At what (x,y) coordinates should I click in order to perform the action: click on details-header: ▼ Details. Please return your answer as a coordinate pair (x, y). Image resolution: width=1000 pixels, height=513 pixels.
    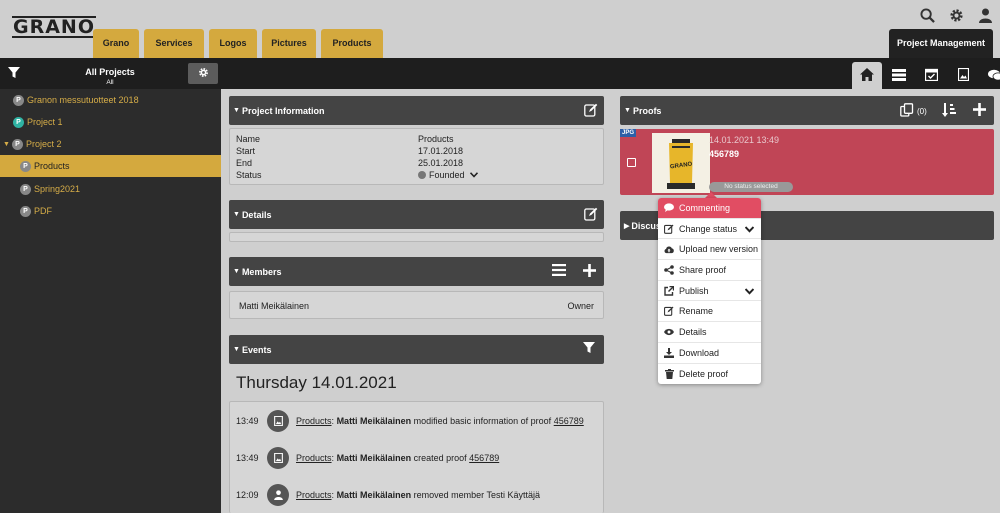
    Looking at the image, I should click on (416, 214).